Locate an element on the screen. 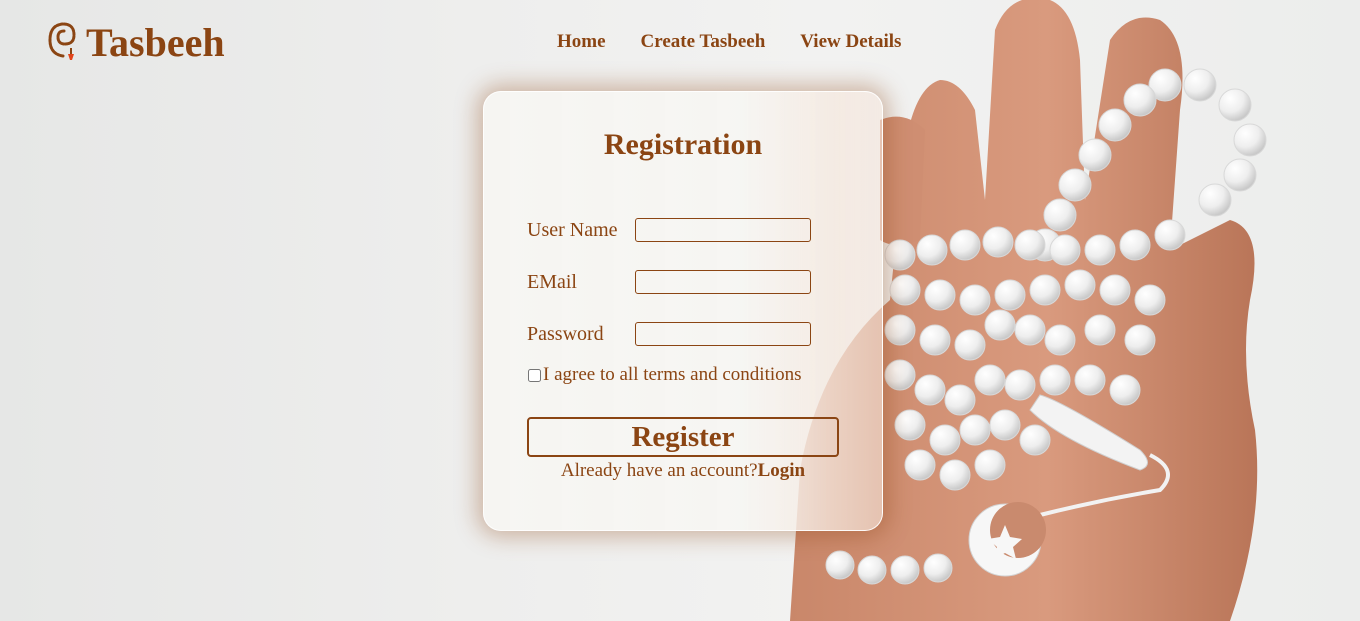 Image resolution: width=1360 pixels, height=621 pixels. brand-name: Tasbeeh is located at coordinates (155, 42).